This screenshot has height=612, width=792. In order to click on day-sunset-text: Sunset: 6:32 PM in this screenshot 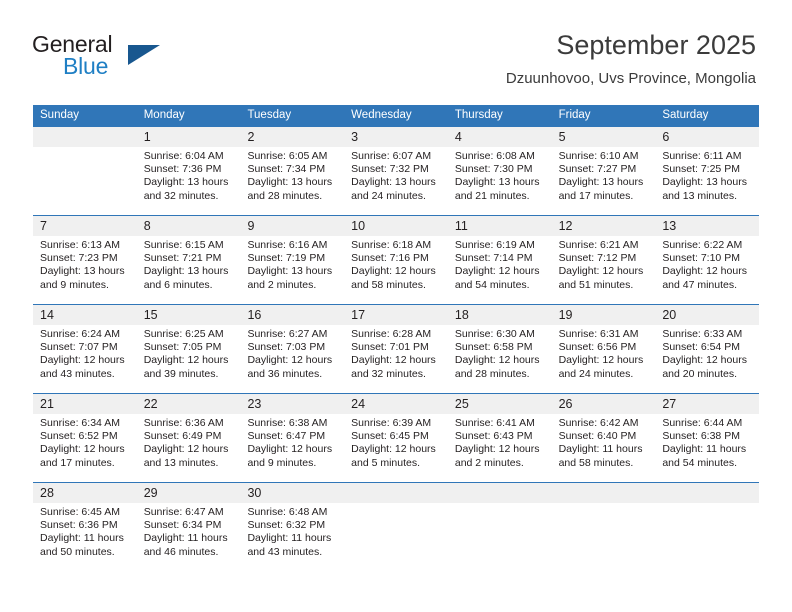, I will do `click(286, 525)`.